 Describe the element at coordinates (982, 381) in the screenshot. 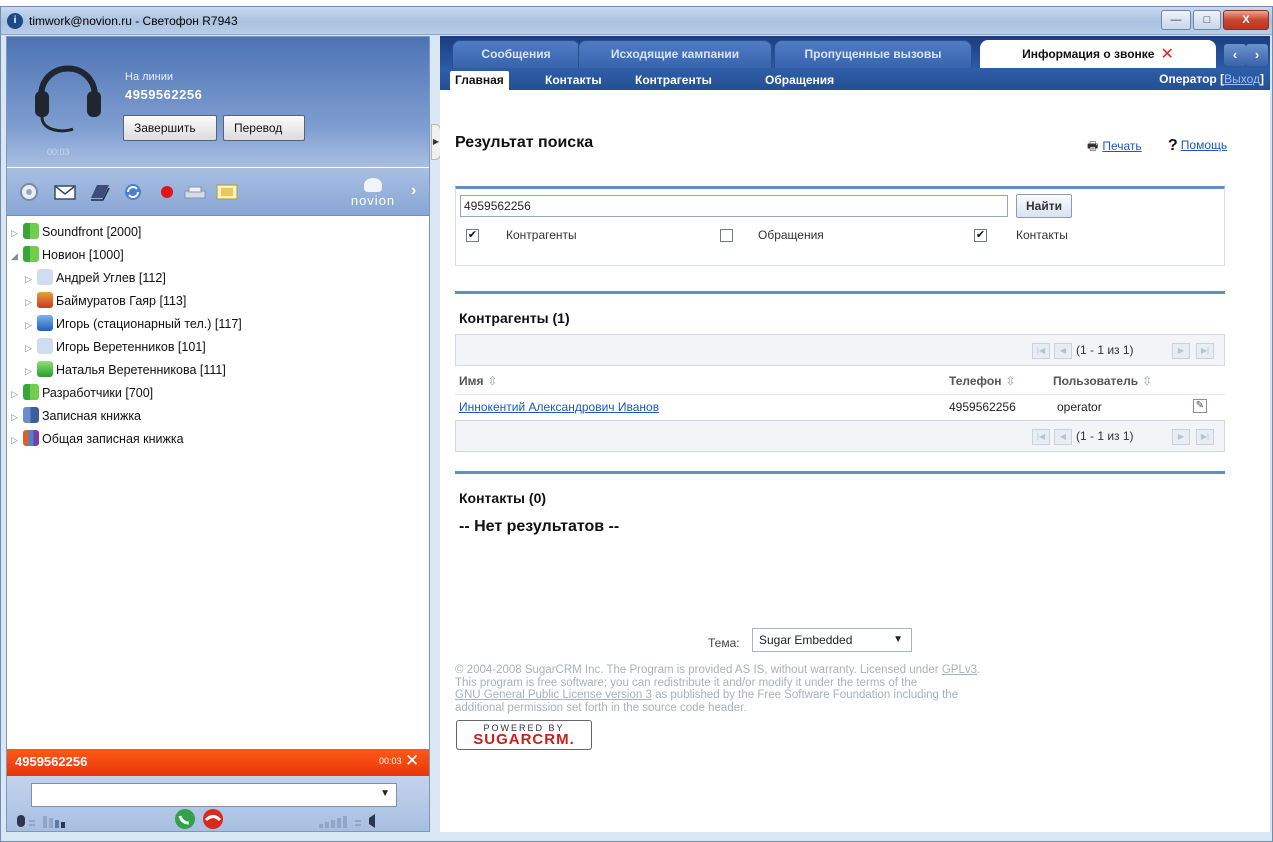

I see `col-phone: Телефон ⇳` at that location.